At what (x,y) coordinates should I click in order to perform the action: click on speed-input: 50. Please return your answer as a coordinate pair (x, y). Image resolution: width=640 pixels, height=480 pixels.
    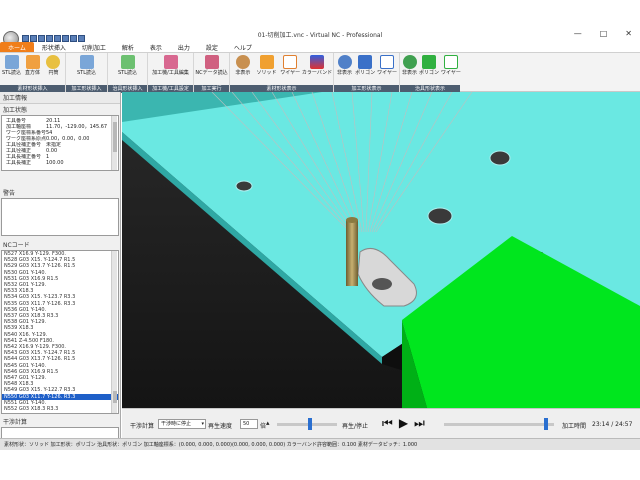
    Looking at the image, I should click on (249, 424).